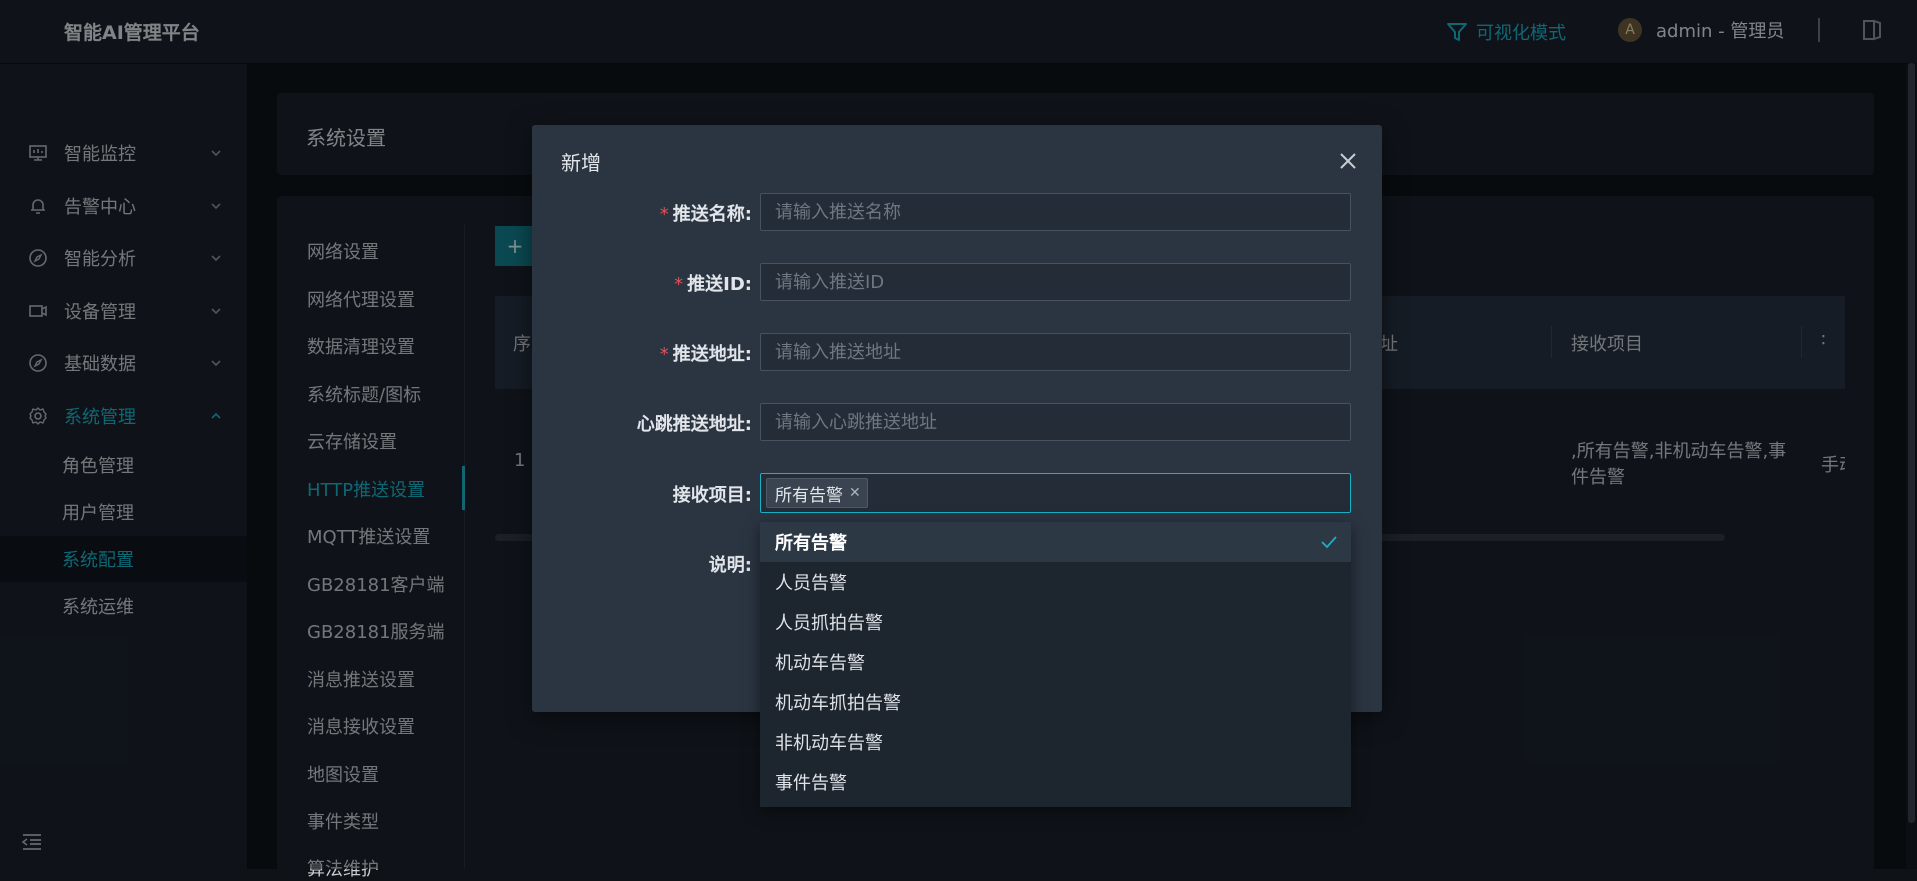  Describe the element at coordinates (1055, 582) in the screenshot. I see `dropdown-option-person: 人员告警` at that location.